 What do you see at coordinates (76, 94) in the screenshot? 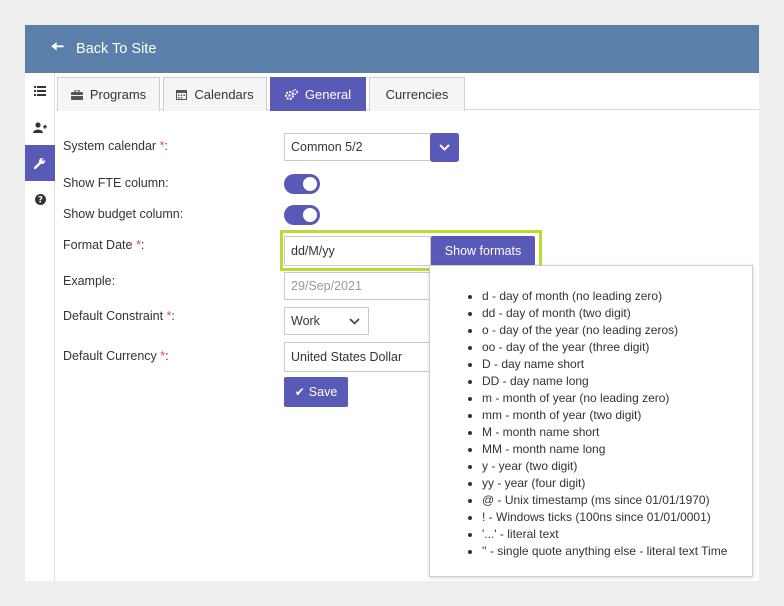
I see `briefcase-icon` at bounding box center [76, 94].